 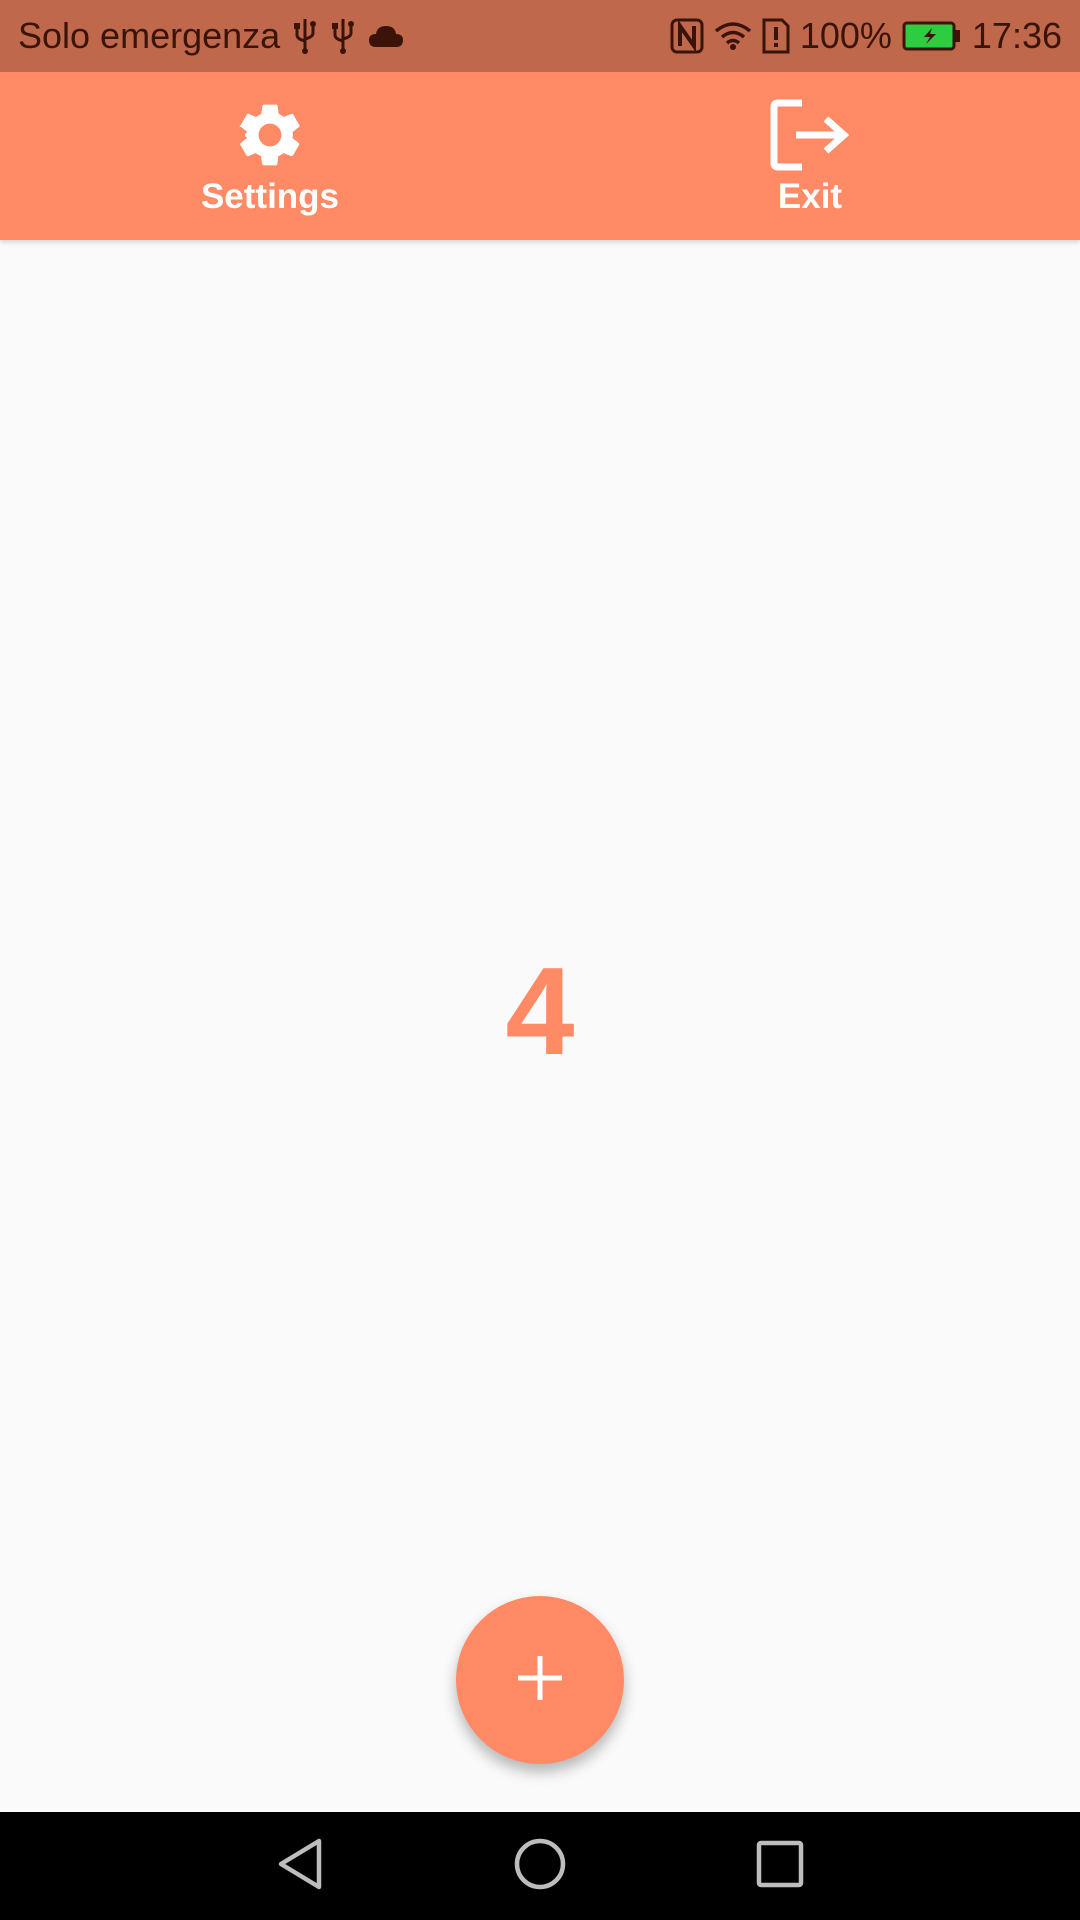 What do you see at coordinates (1016, 35) in the screenshot?
I see `status-time: 17:36` at bounding box center [1016, 35].